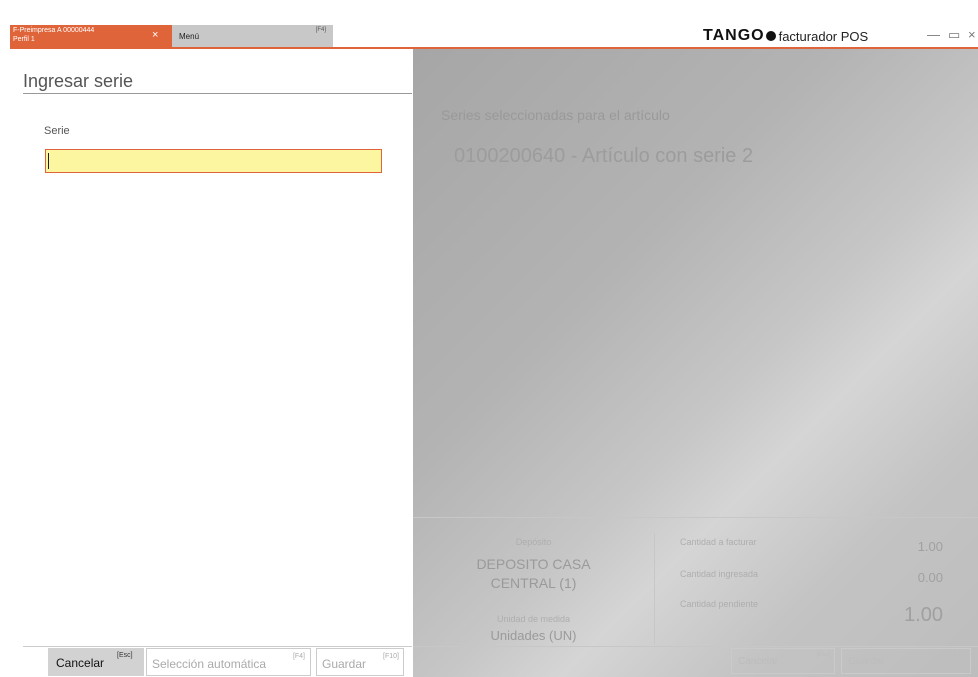  I want to click on tab-invoice: F-Preimpresa A 00000444 Perfil 1 ×, so click(91, 36).